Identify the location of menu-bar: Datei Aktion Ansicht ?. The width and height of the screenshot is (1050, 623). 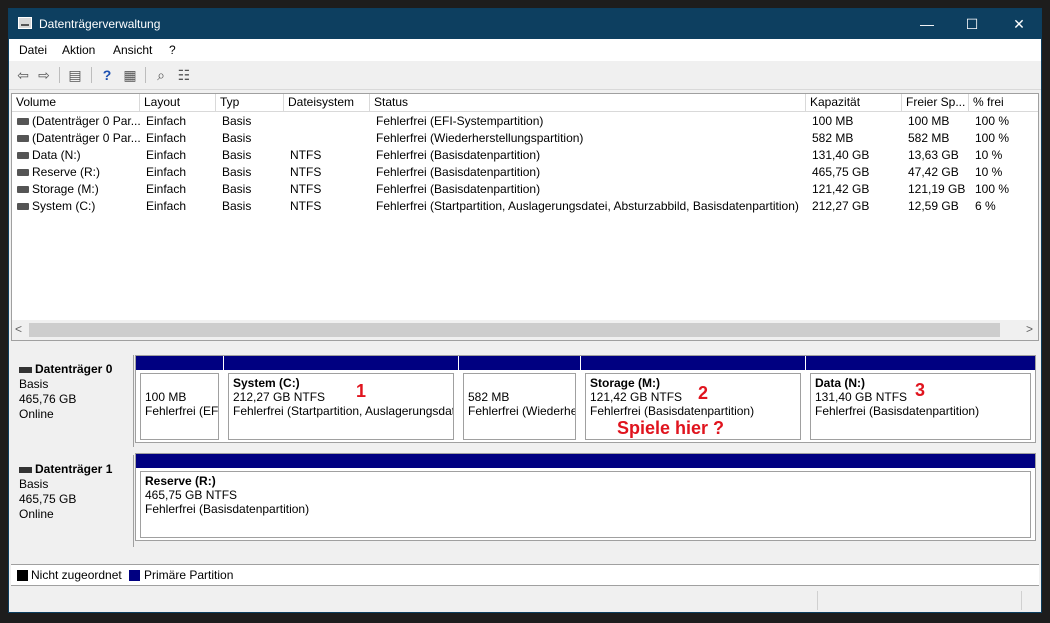
(525, 50).